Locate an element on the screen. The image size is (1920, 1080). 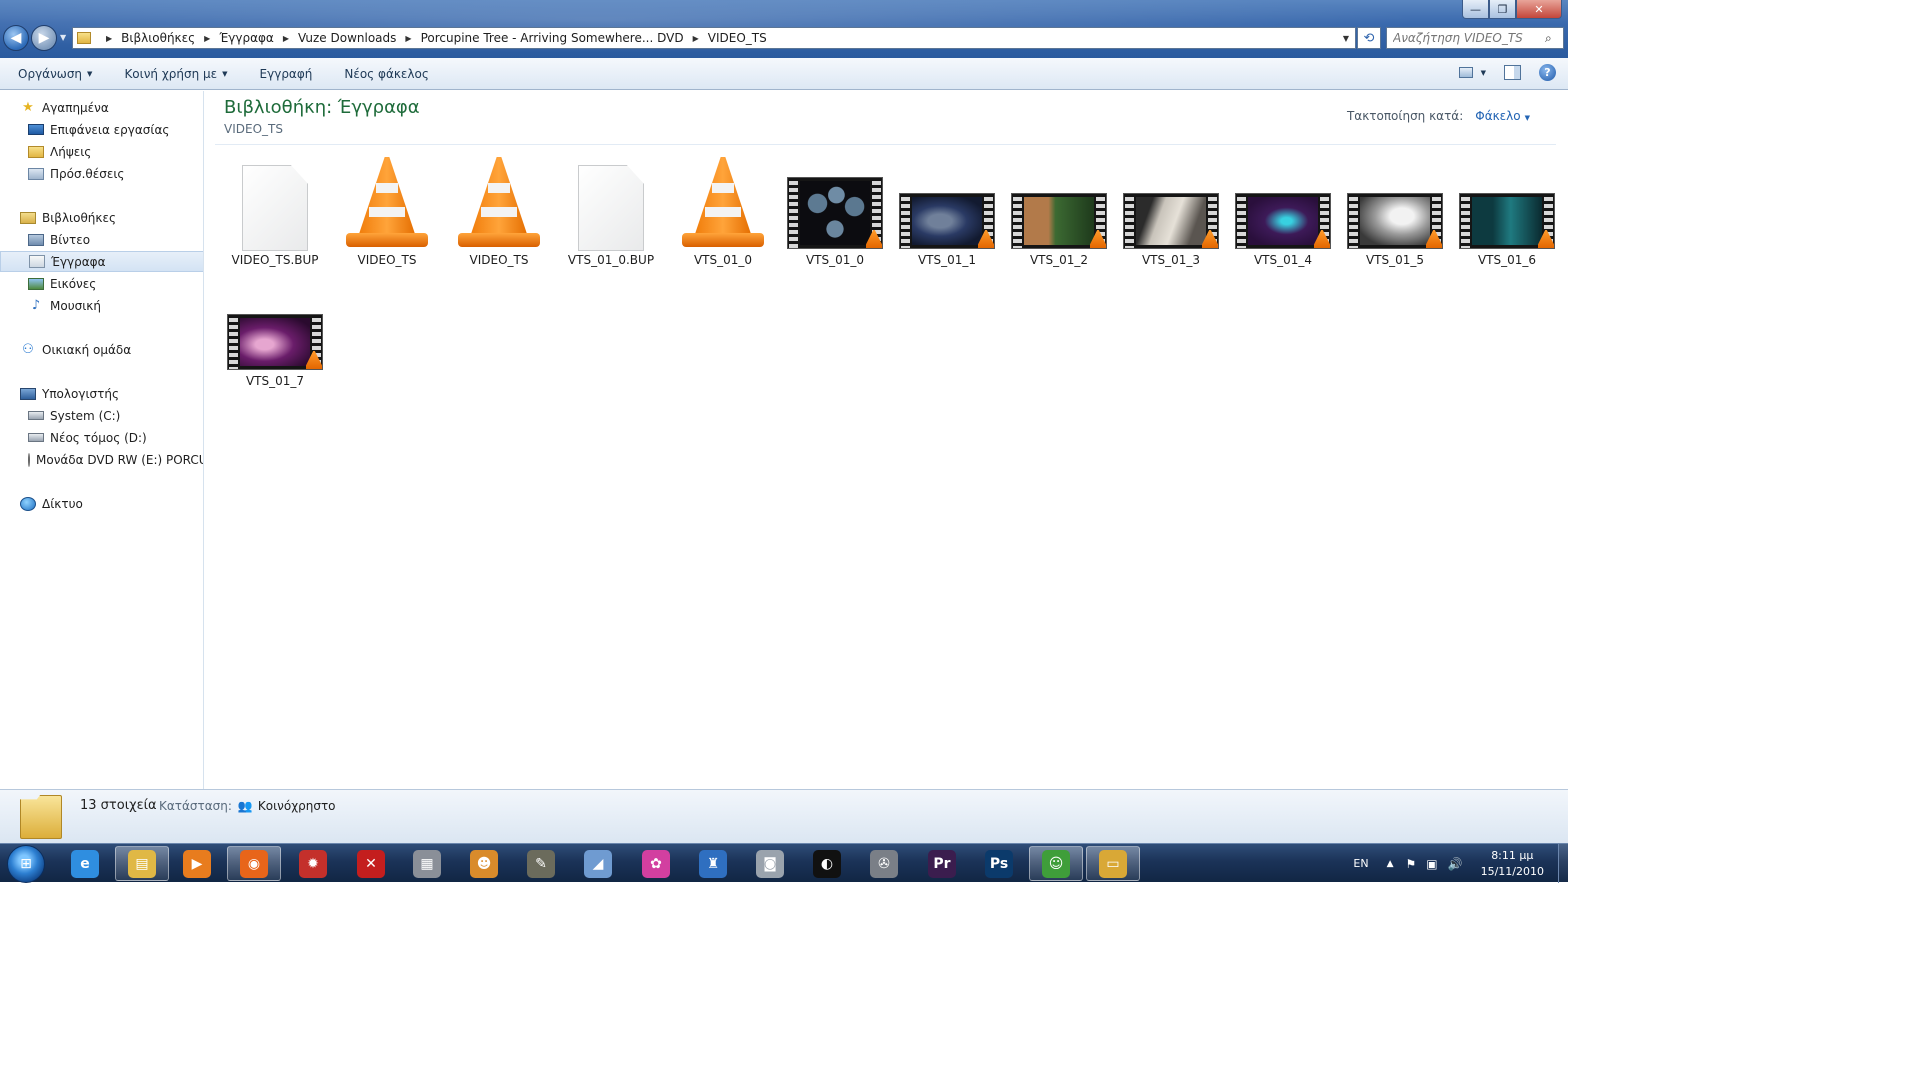
nav-libraries-label: Βιβλιοθήκες is located at coordinates (79, 217).